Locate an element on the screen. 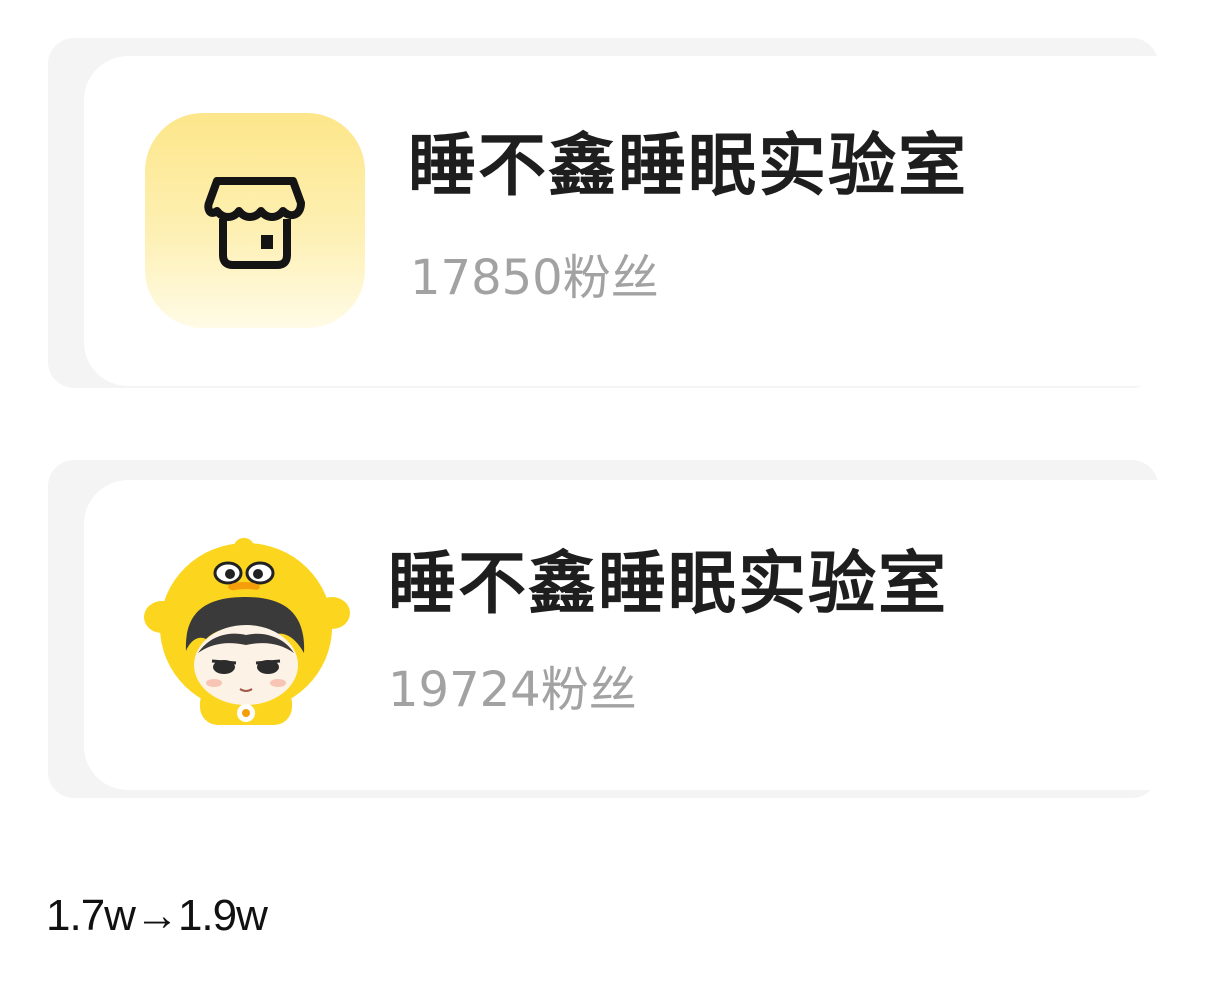 The height and width of the screenshot is (1005, 1206). shop-icon is located at coordinates (254, 223).